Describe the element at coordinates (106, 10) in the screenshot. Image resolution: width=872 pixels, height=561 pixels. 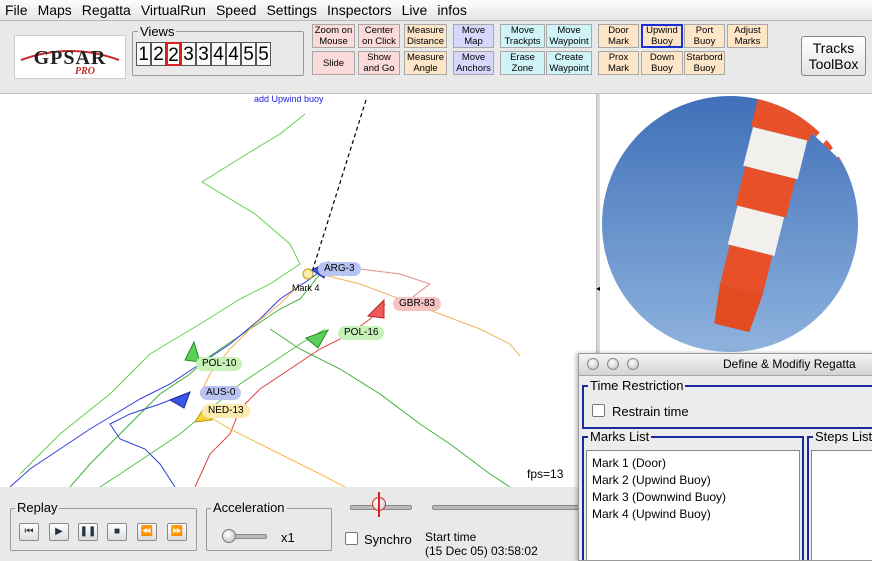
I see `menu-regatta: Regatta` at that location.